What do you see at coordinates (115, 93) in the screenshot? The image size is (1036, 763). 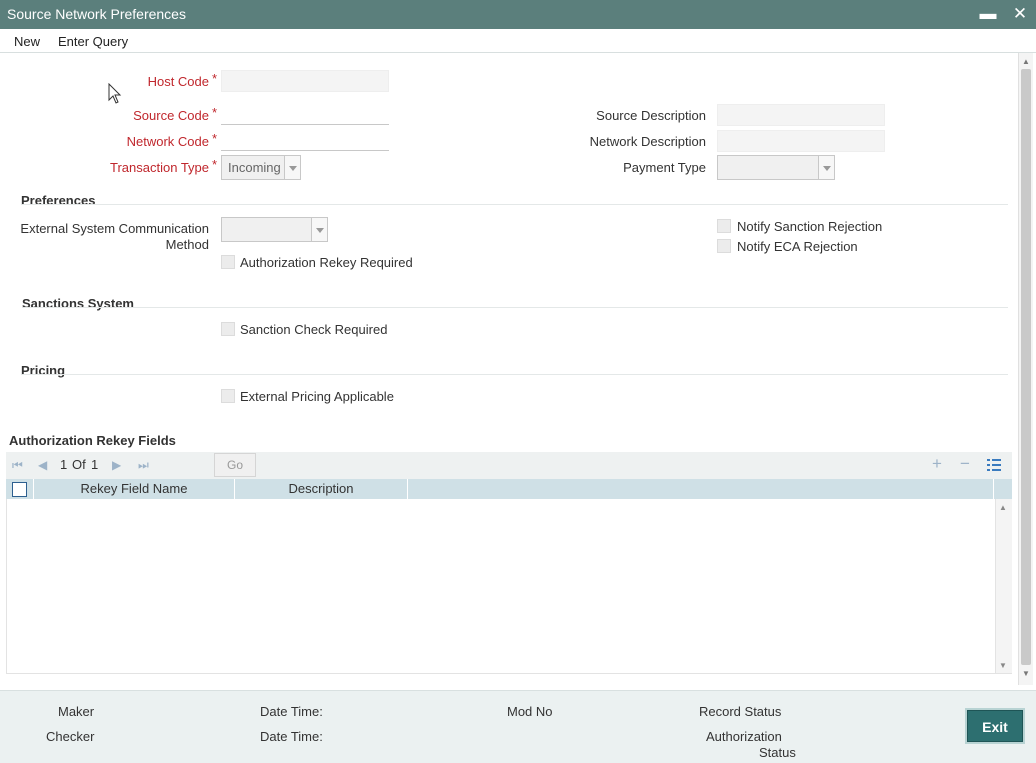 I see `mouse-cursor-icon` at bounding box center [115, 93].